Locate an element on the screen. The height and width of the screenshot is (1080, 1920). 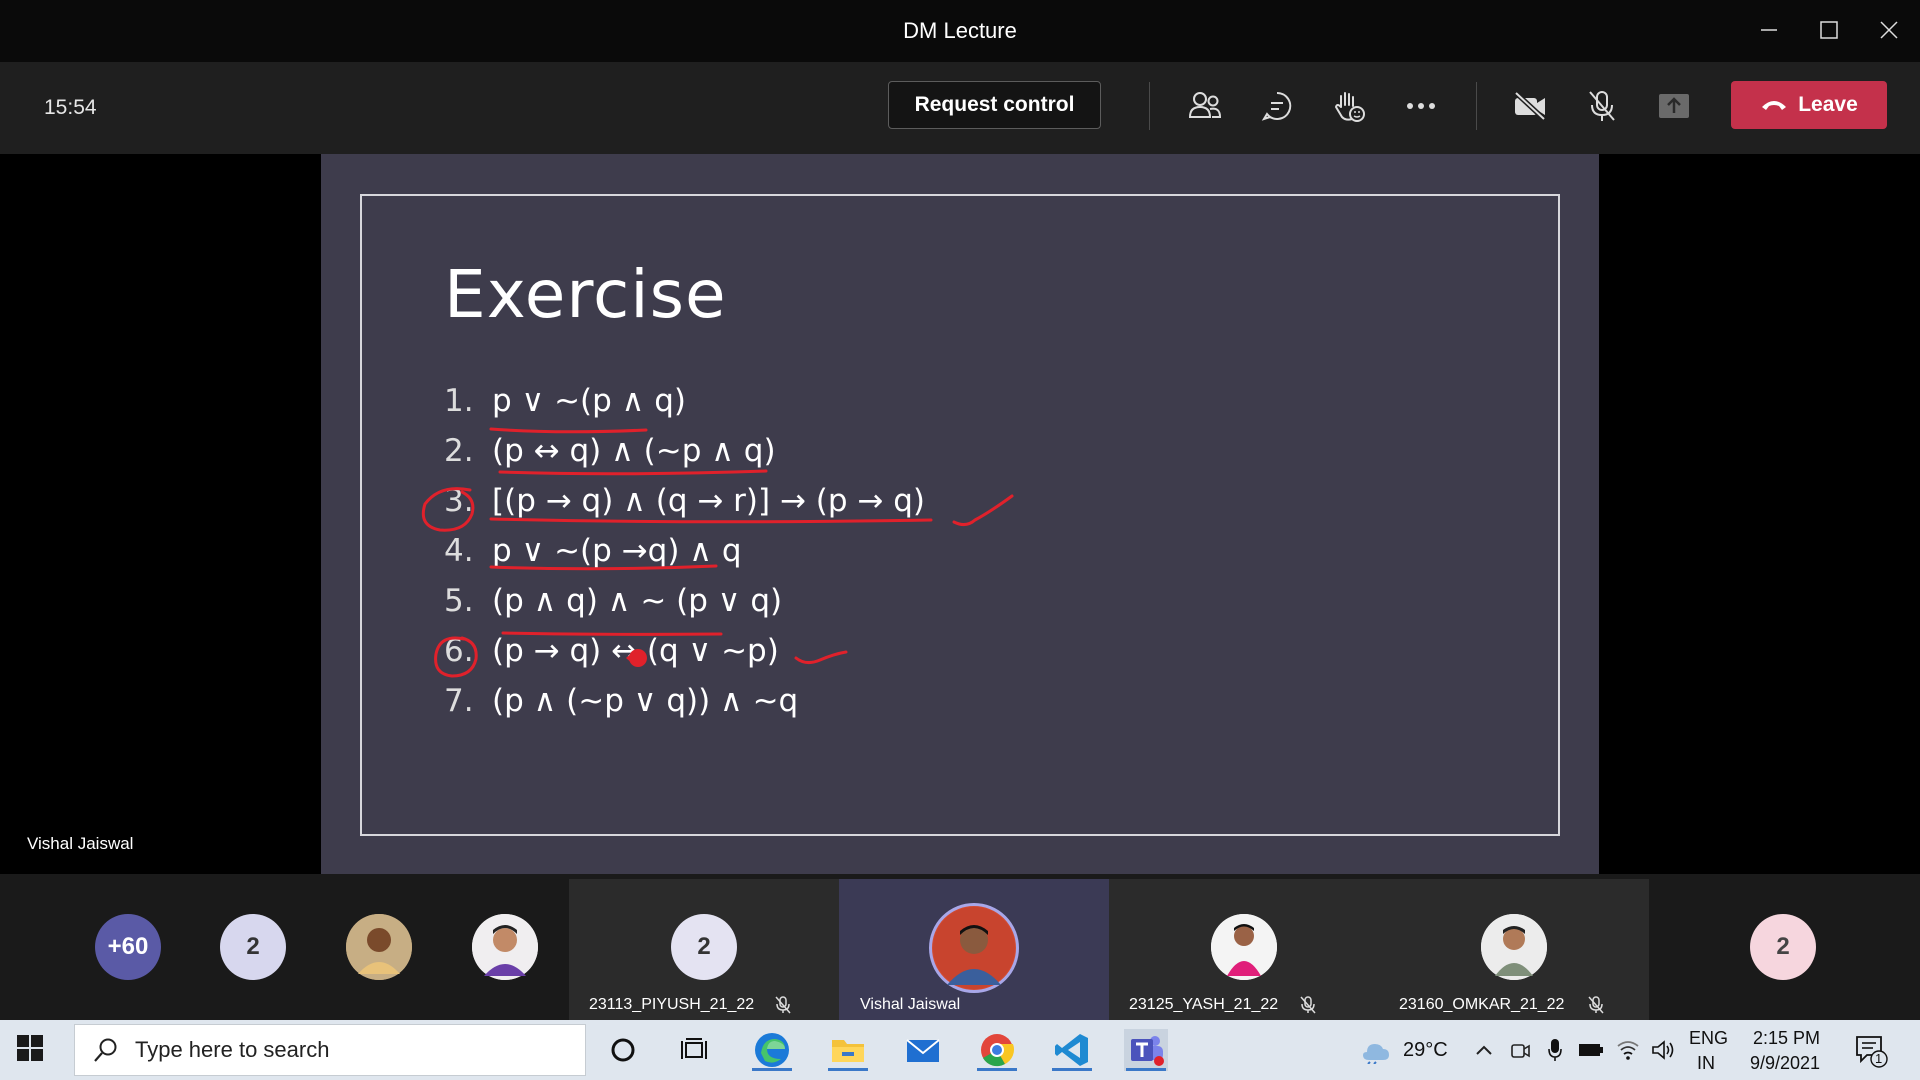
camera-off-icon is located at coordinates (1530, 106).